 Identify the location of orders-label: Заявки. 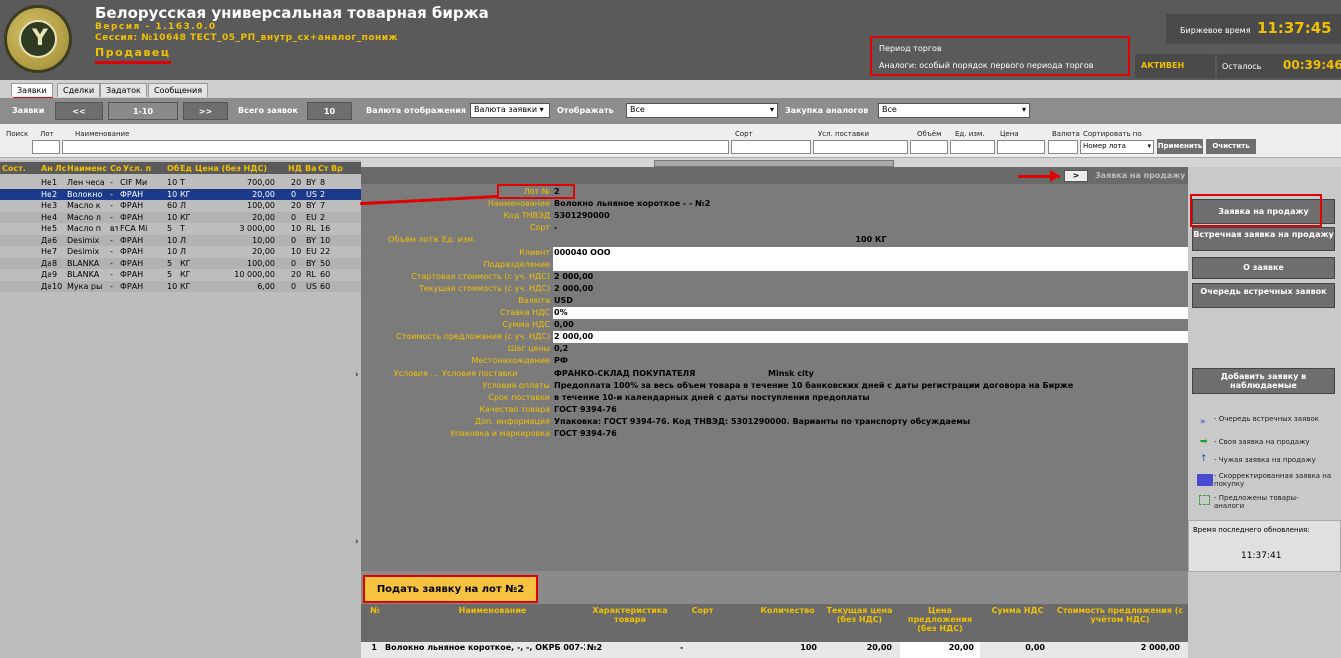
(28, 110).